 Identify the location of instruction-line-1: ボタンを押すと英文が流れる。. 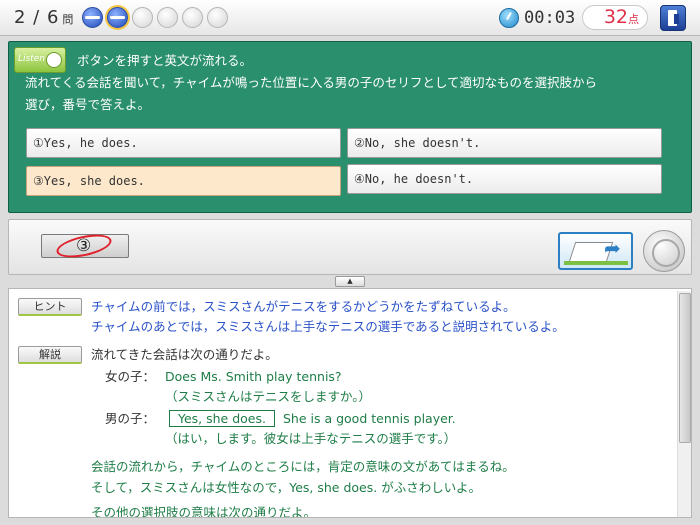
(165, 60).